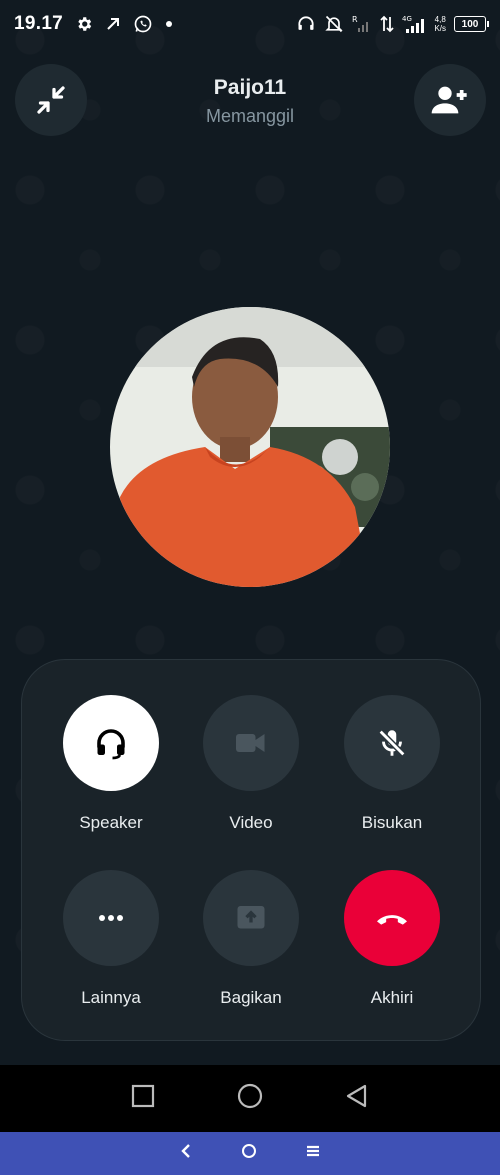 This screenshot has height=1175, width=500. What do you see at coordinates (414, 24) in the screenshot?
I see `signal-4g-icon: 4G` at bounding box center [414, 24].